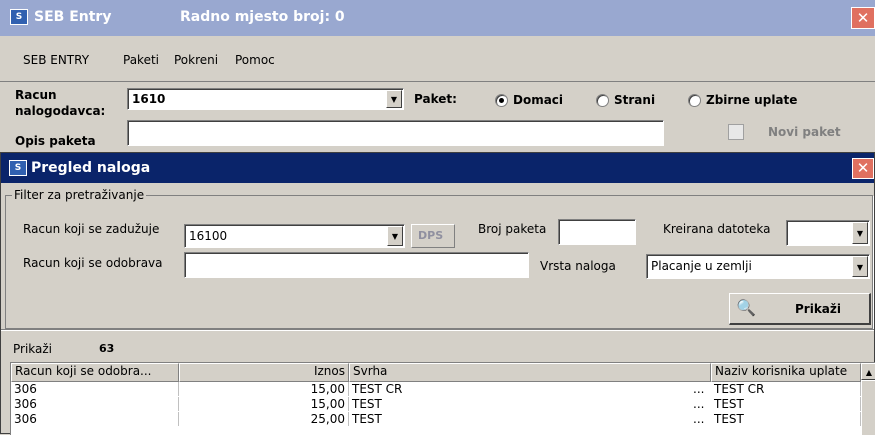 This screenshot has width=875, height=435. What do you see at coordinates (395, 133) in the screenshot?
I see `opis-paketa-input` at bounding box center [395, 133].